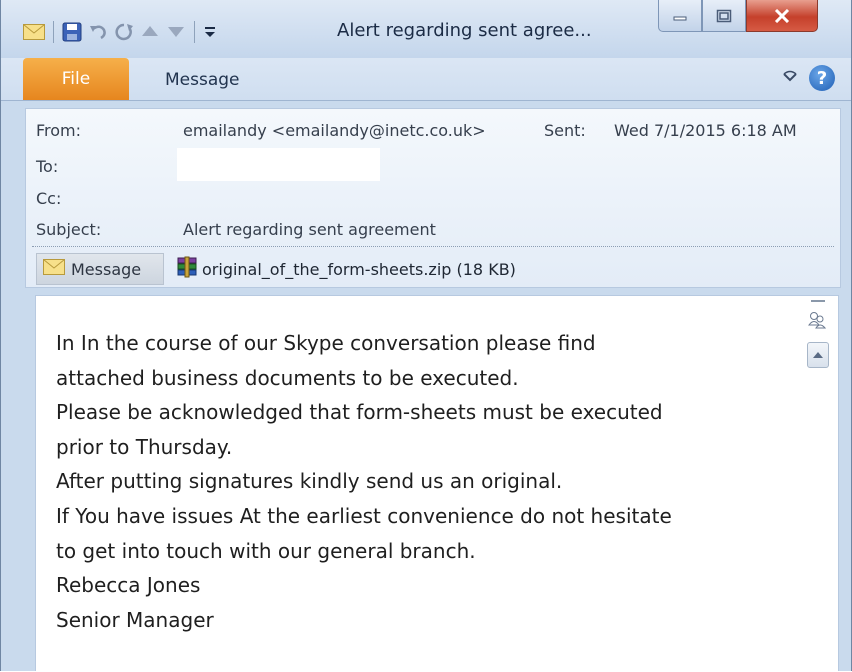 The height and width of the screenshot is (672, 852). What do you see at coordinates (309, 229) in the screenshot?
I see `subject-value: Alert regarding sent agreement` at bounding box center [309, 229].